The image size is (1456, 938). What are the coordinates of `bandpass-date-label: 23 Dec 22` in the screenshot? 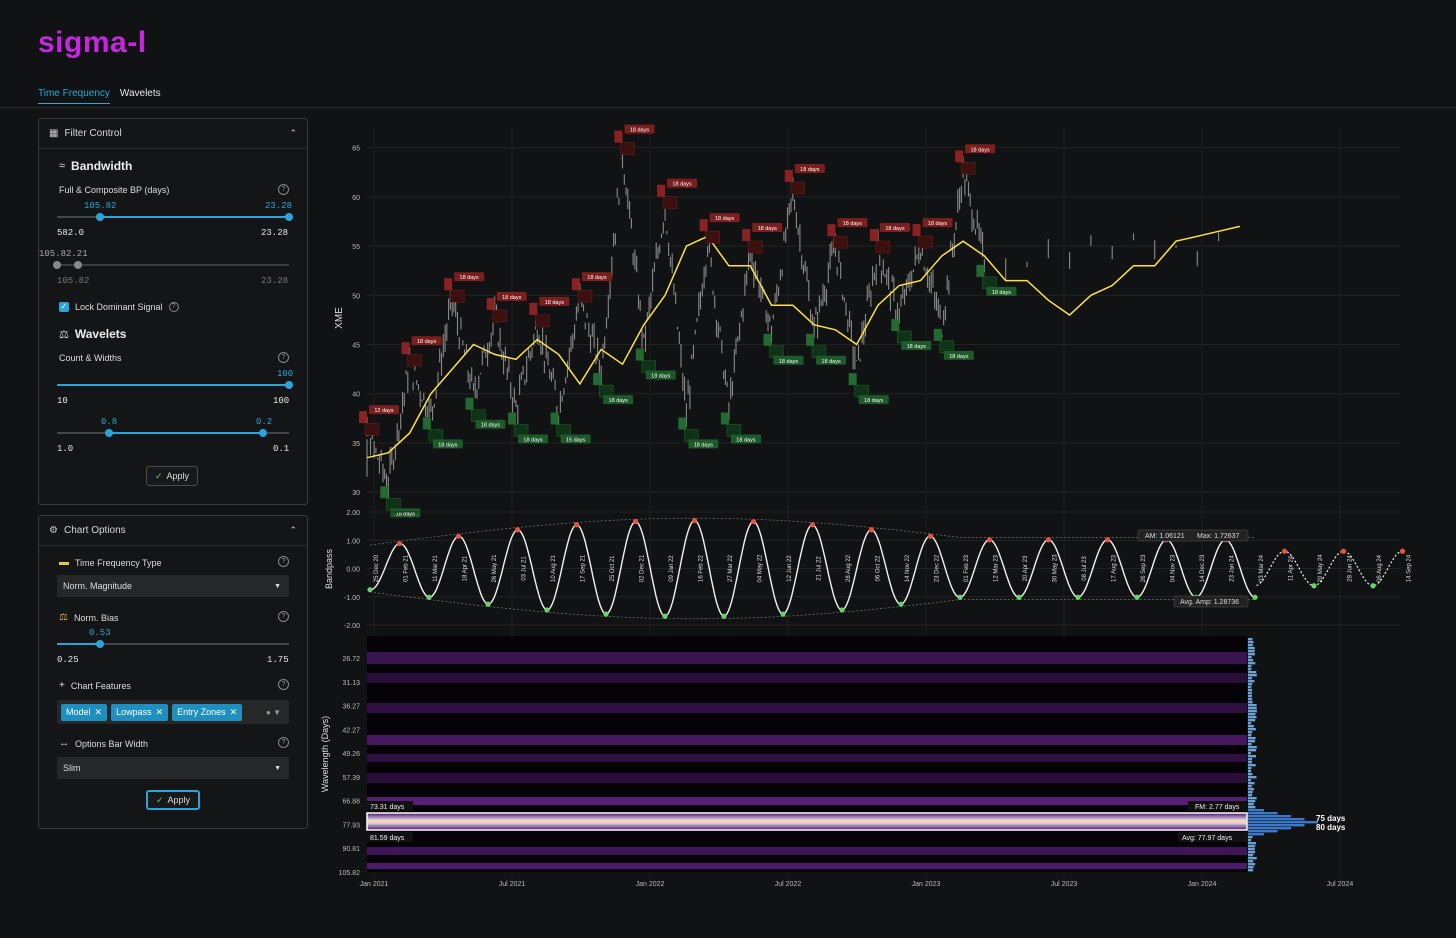 It's located at (938, 568).